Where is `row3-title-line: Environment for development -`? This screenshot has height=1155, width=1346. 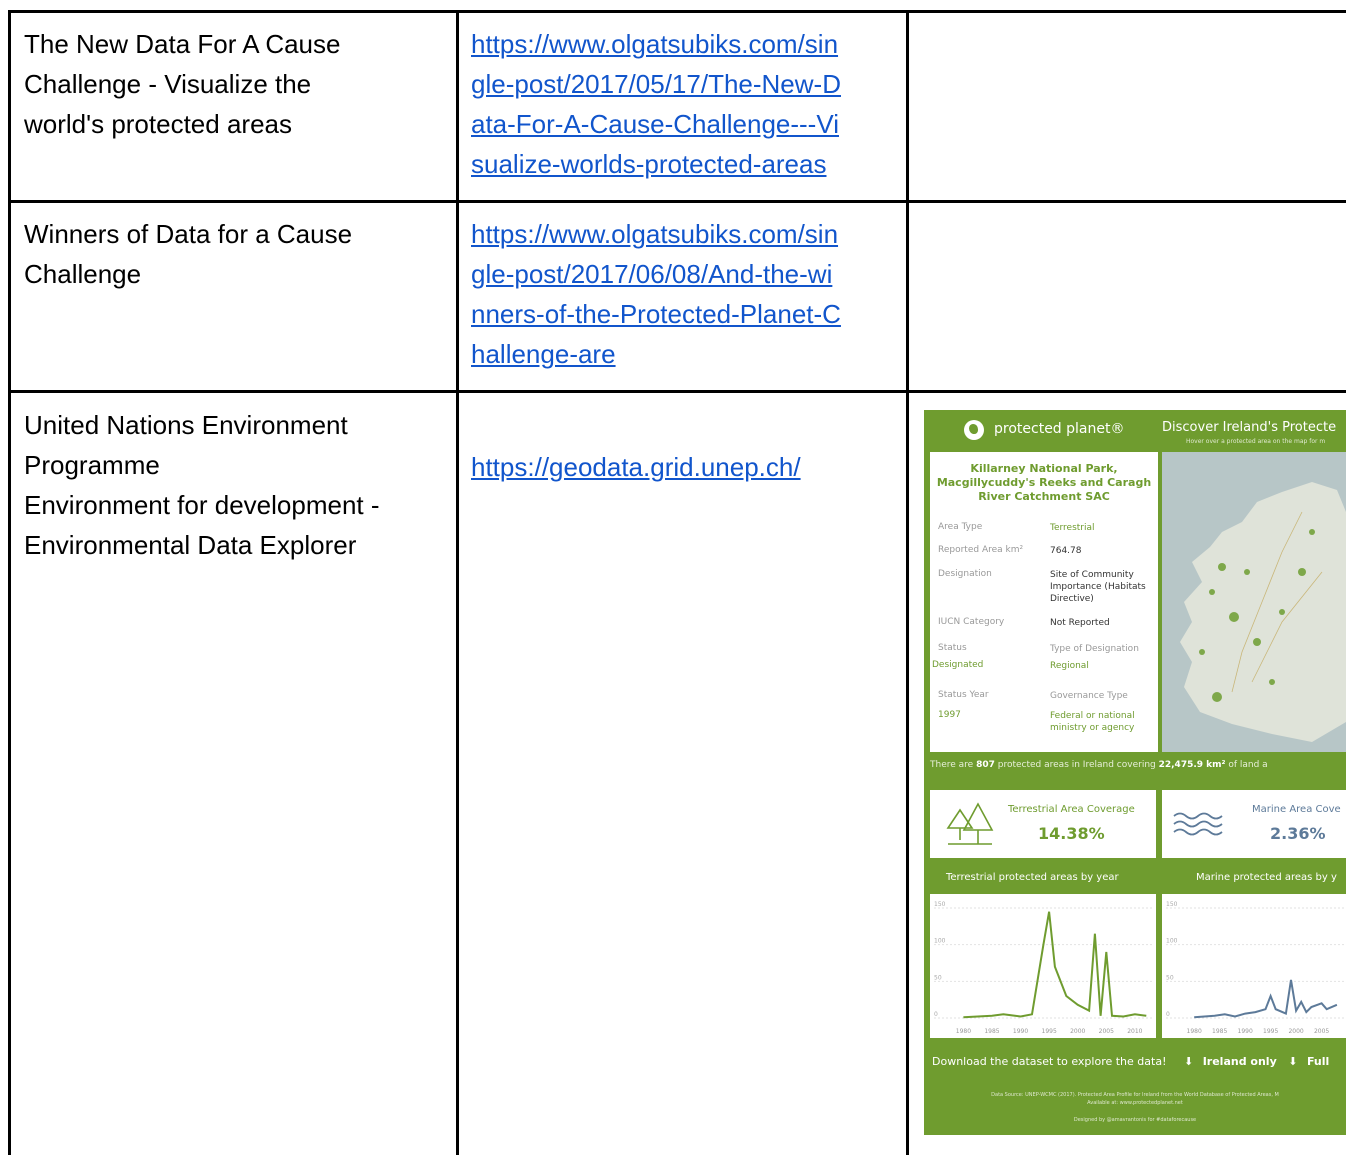
row3-title-line: Environment for development - is located at coordinates (202, 505).